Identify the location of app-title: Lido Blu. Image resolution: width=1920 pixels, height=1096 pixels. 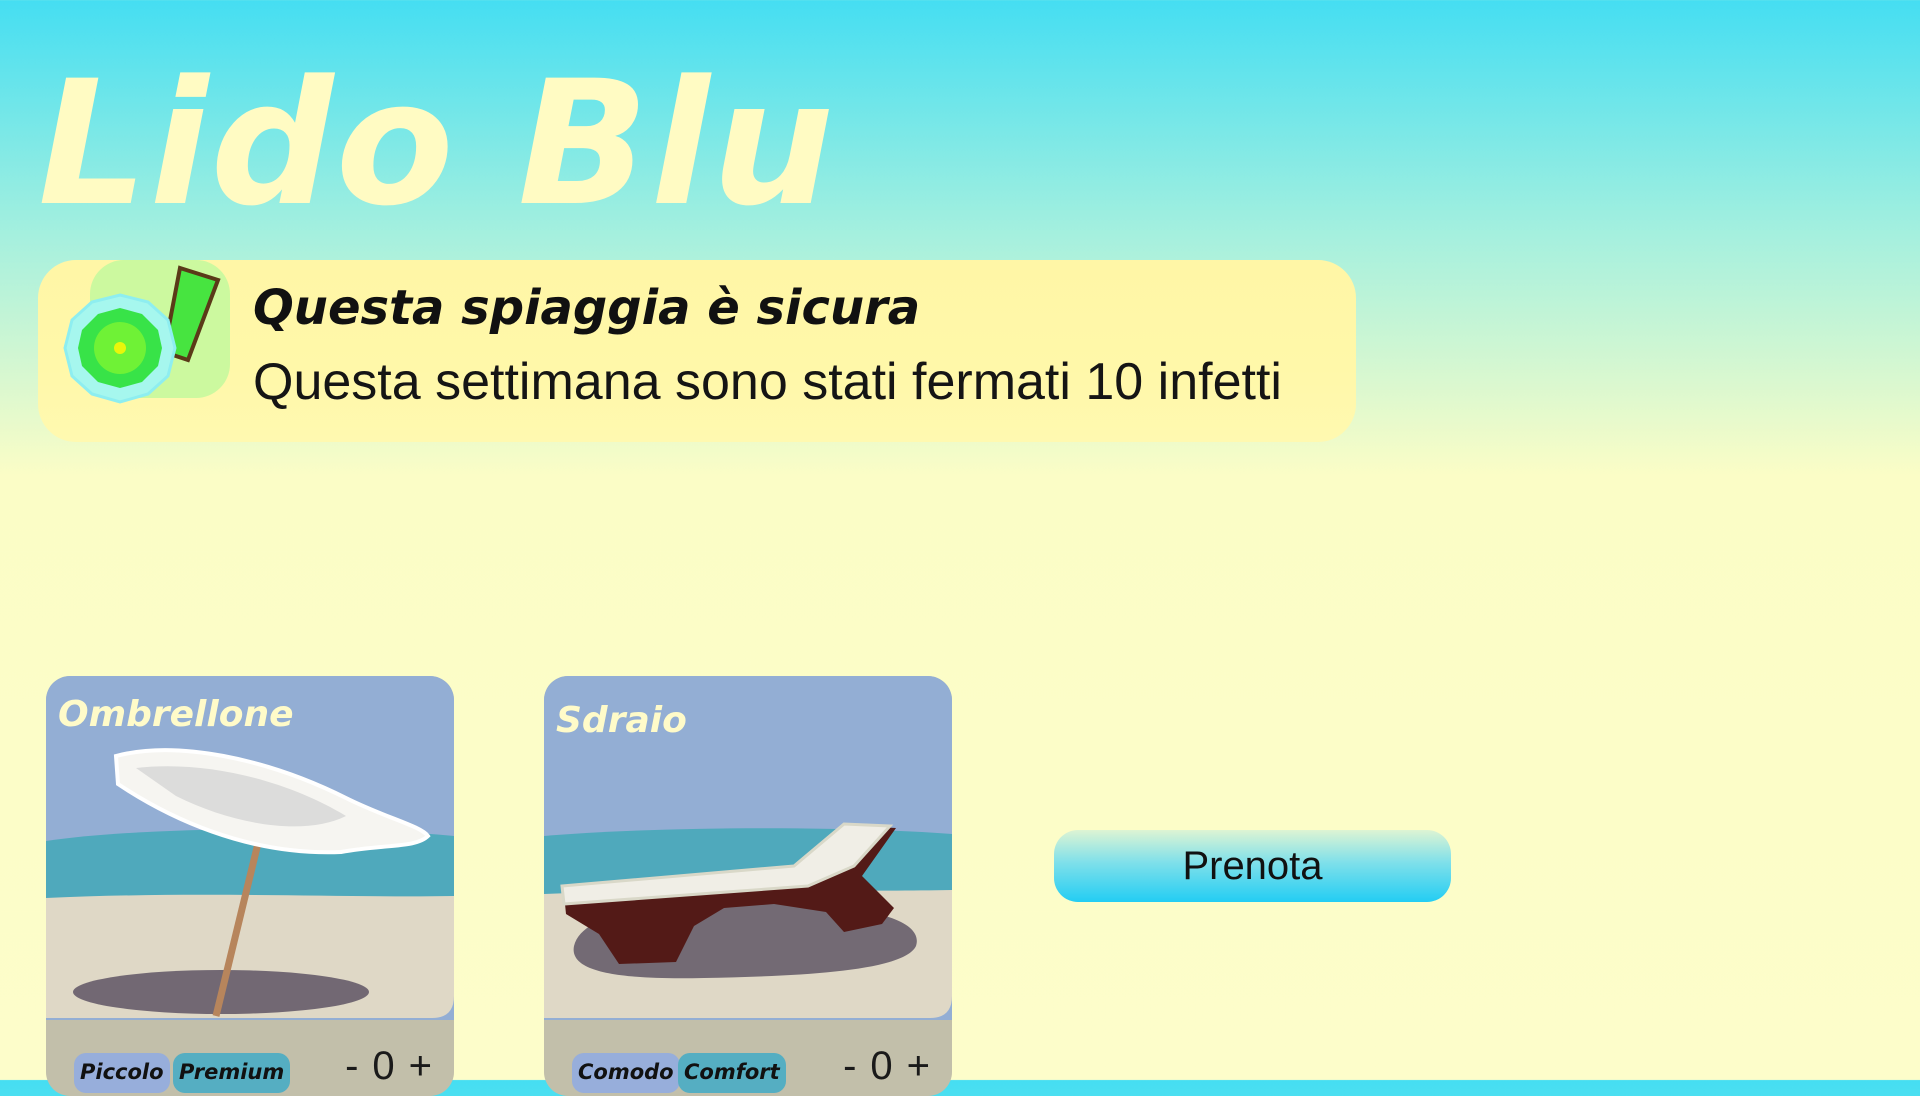
(437, 143).